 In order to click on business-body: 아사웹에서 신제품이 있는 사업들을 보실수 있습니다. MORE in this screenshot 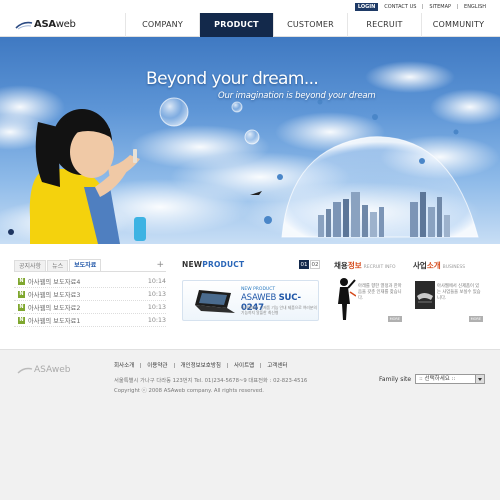, I will do `click(449, 299)`.